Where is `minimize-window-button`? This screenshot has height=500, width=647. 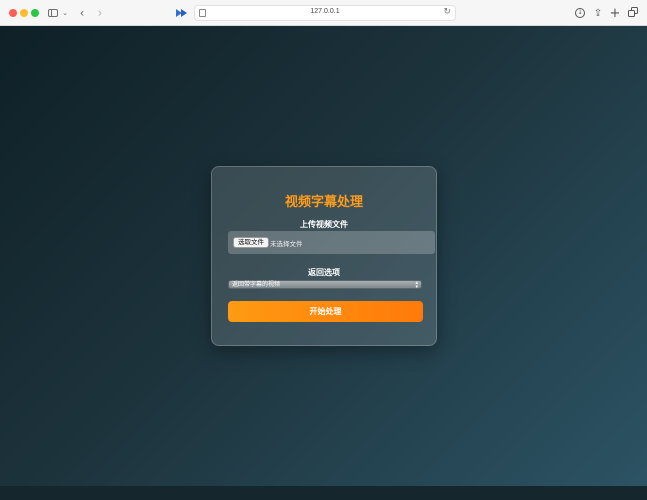
minimize-window-button is located at coordinates (24, 13).